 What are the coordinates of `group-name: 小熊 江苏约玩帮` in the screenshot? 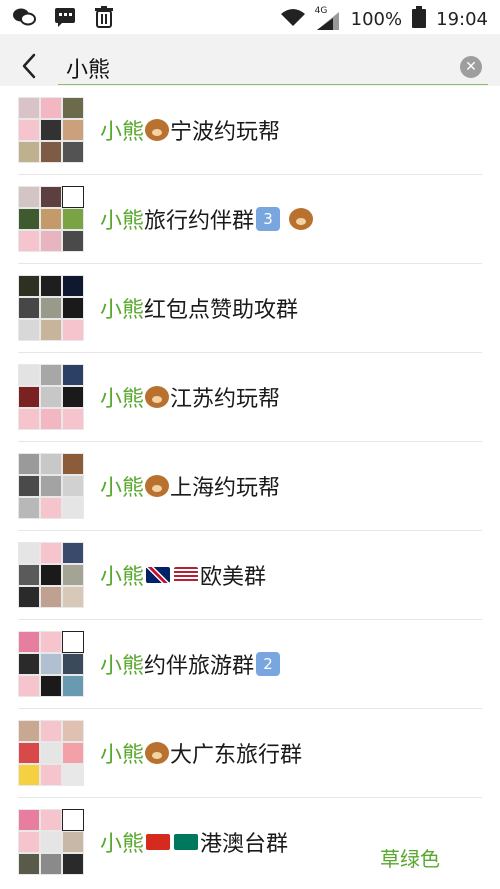 It's located at (190, 397).